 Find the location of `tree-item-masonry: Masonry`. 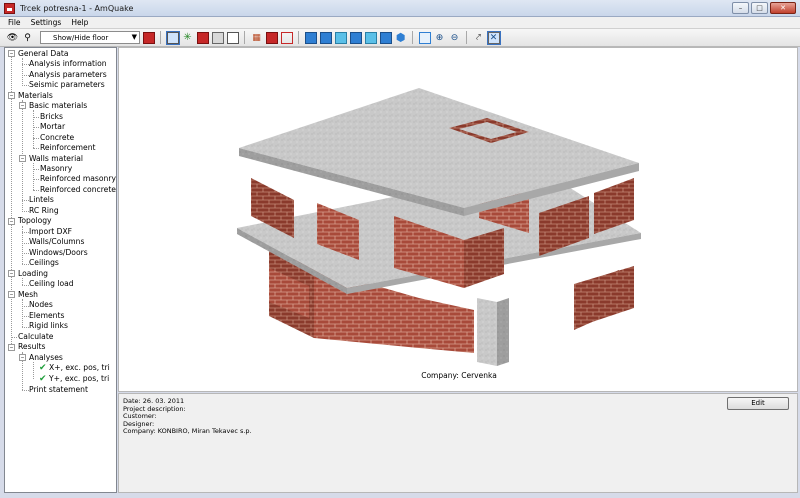

tree-item-masonry: Masonry is located at coordinates (56, 169).